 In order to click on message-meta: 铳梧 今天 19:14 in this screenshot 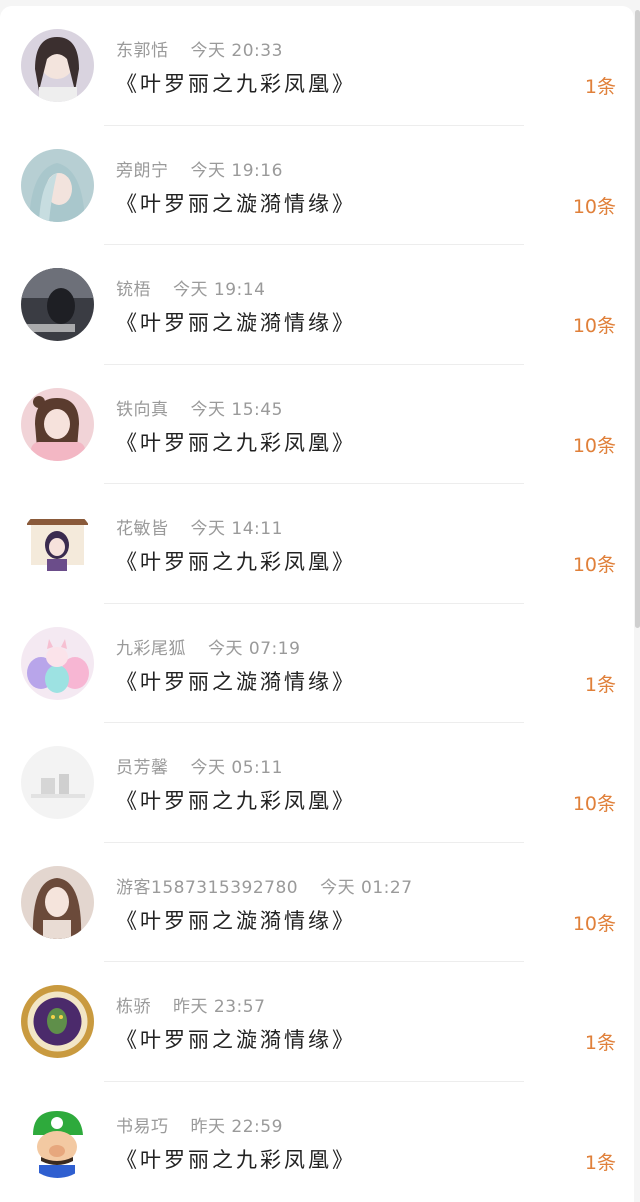, I will do `click(190, 287)`.